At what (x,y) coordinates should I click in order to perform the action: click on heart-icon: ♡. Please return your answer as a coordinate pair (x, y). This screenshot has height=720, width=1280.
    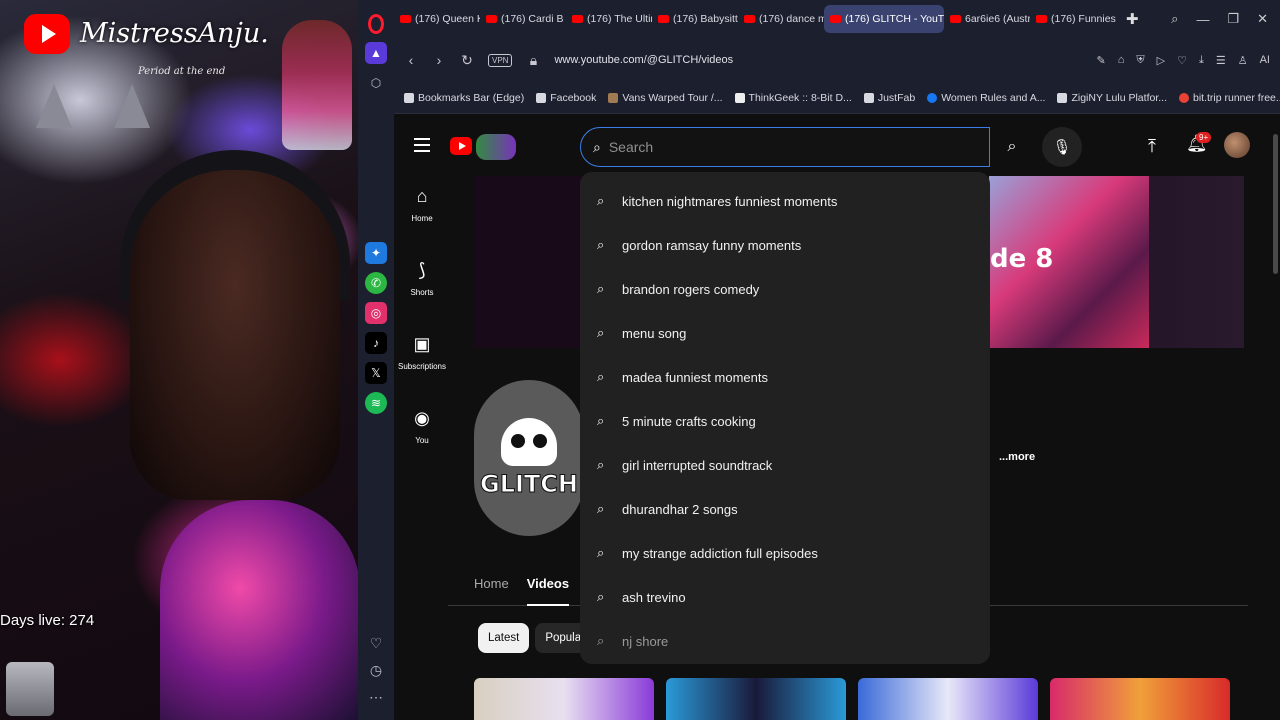
    Looking at the image, I should click on (376, 643).